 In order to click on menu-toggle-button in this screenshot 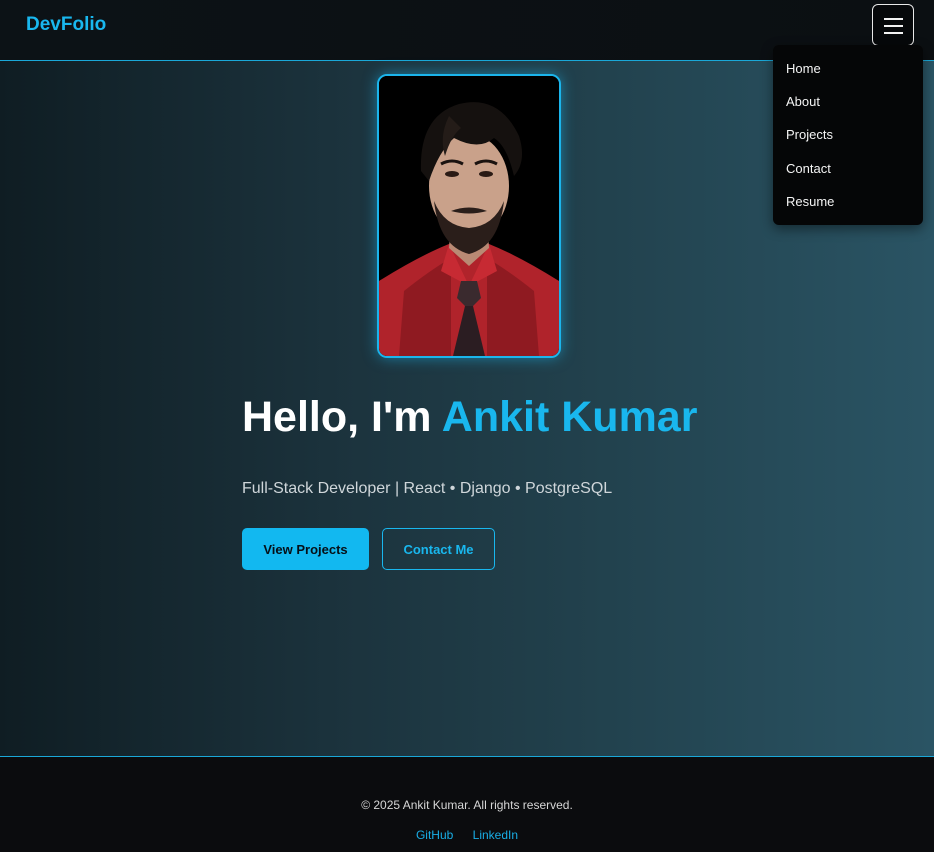, I will do `click(893, 25)`.